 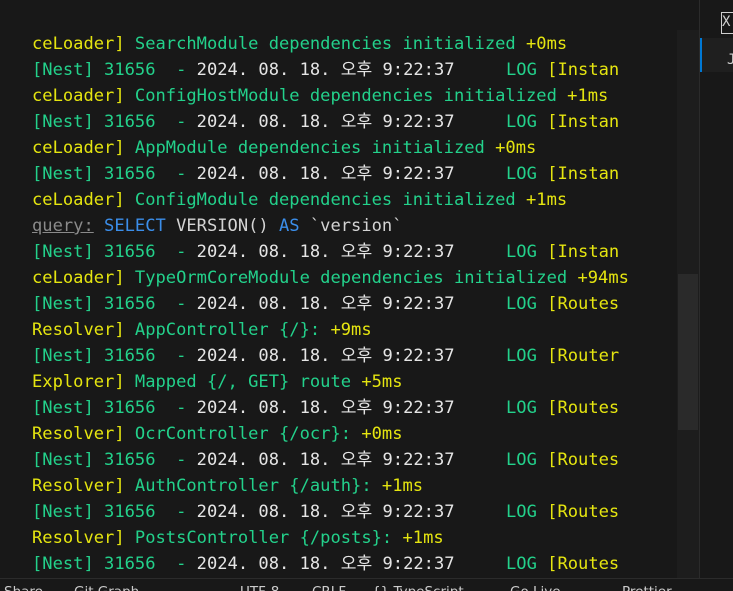 What do you see at coordinates (366, 15) in the screenshot?
I see `top-bar` at bounding box center [366, 15].